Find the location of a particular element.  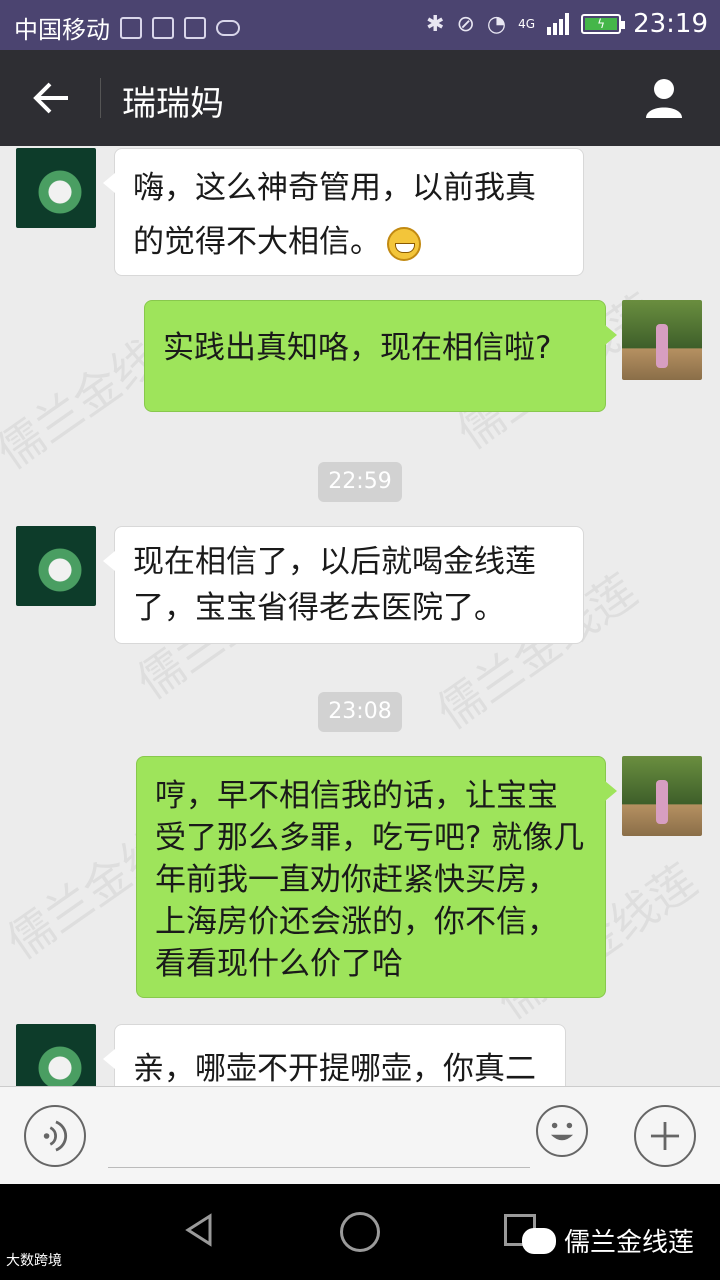

wechat-icon is located at coordinates (538, 1240).